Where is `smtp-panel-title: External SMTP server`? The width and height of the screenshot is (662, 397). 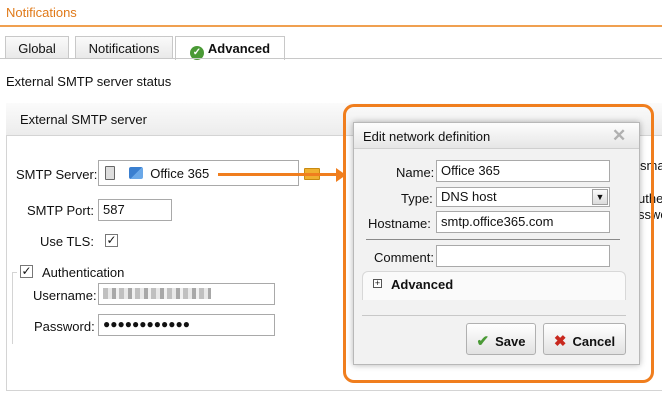 smtp-panel-title: External SMTP server is located at coordinates (83, 119).